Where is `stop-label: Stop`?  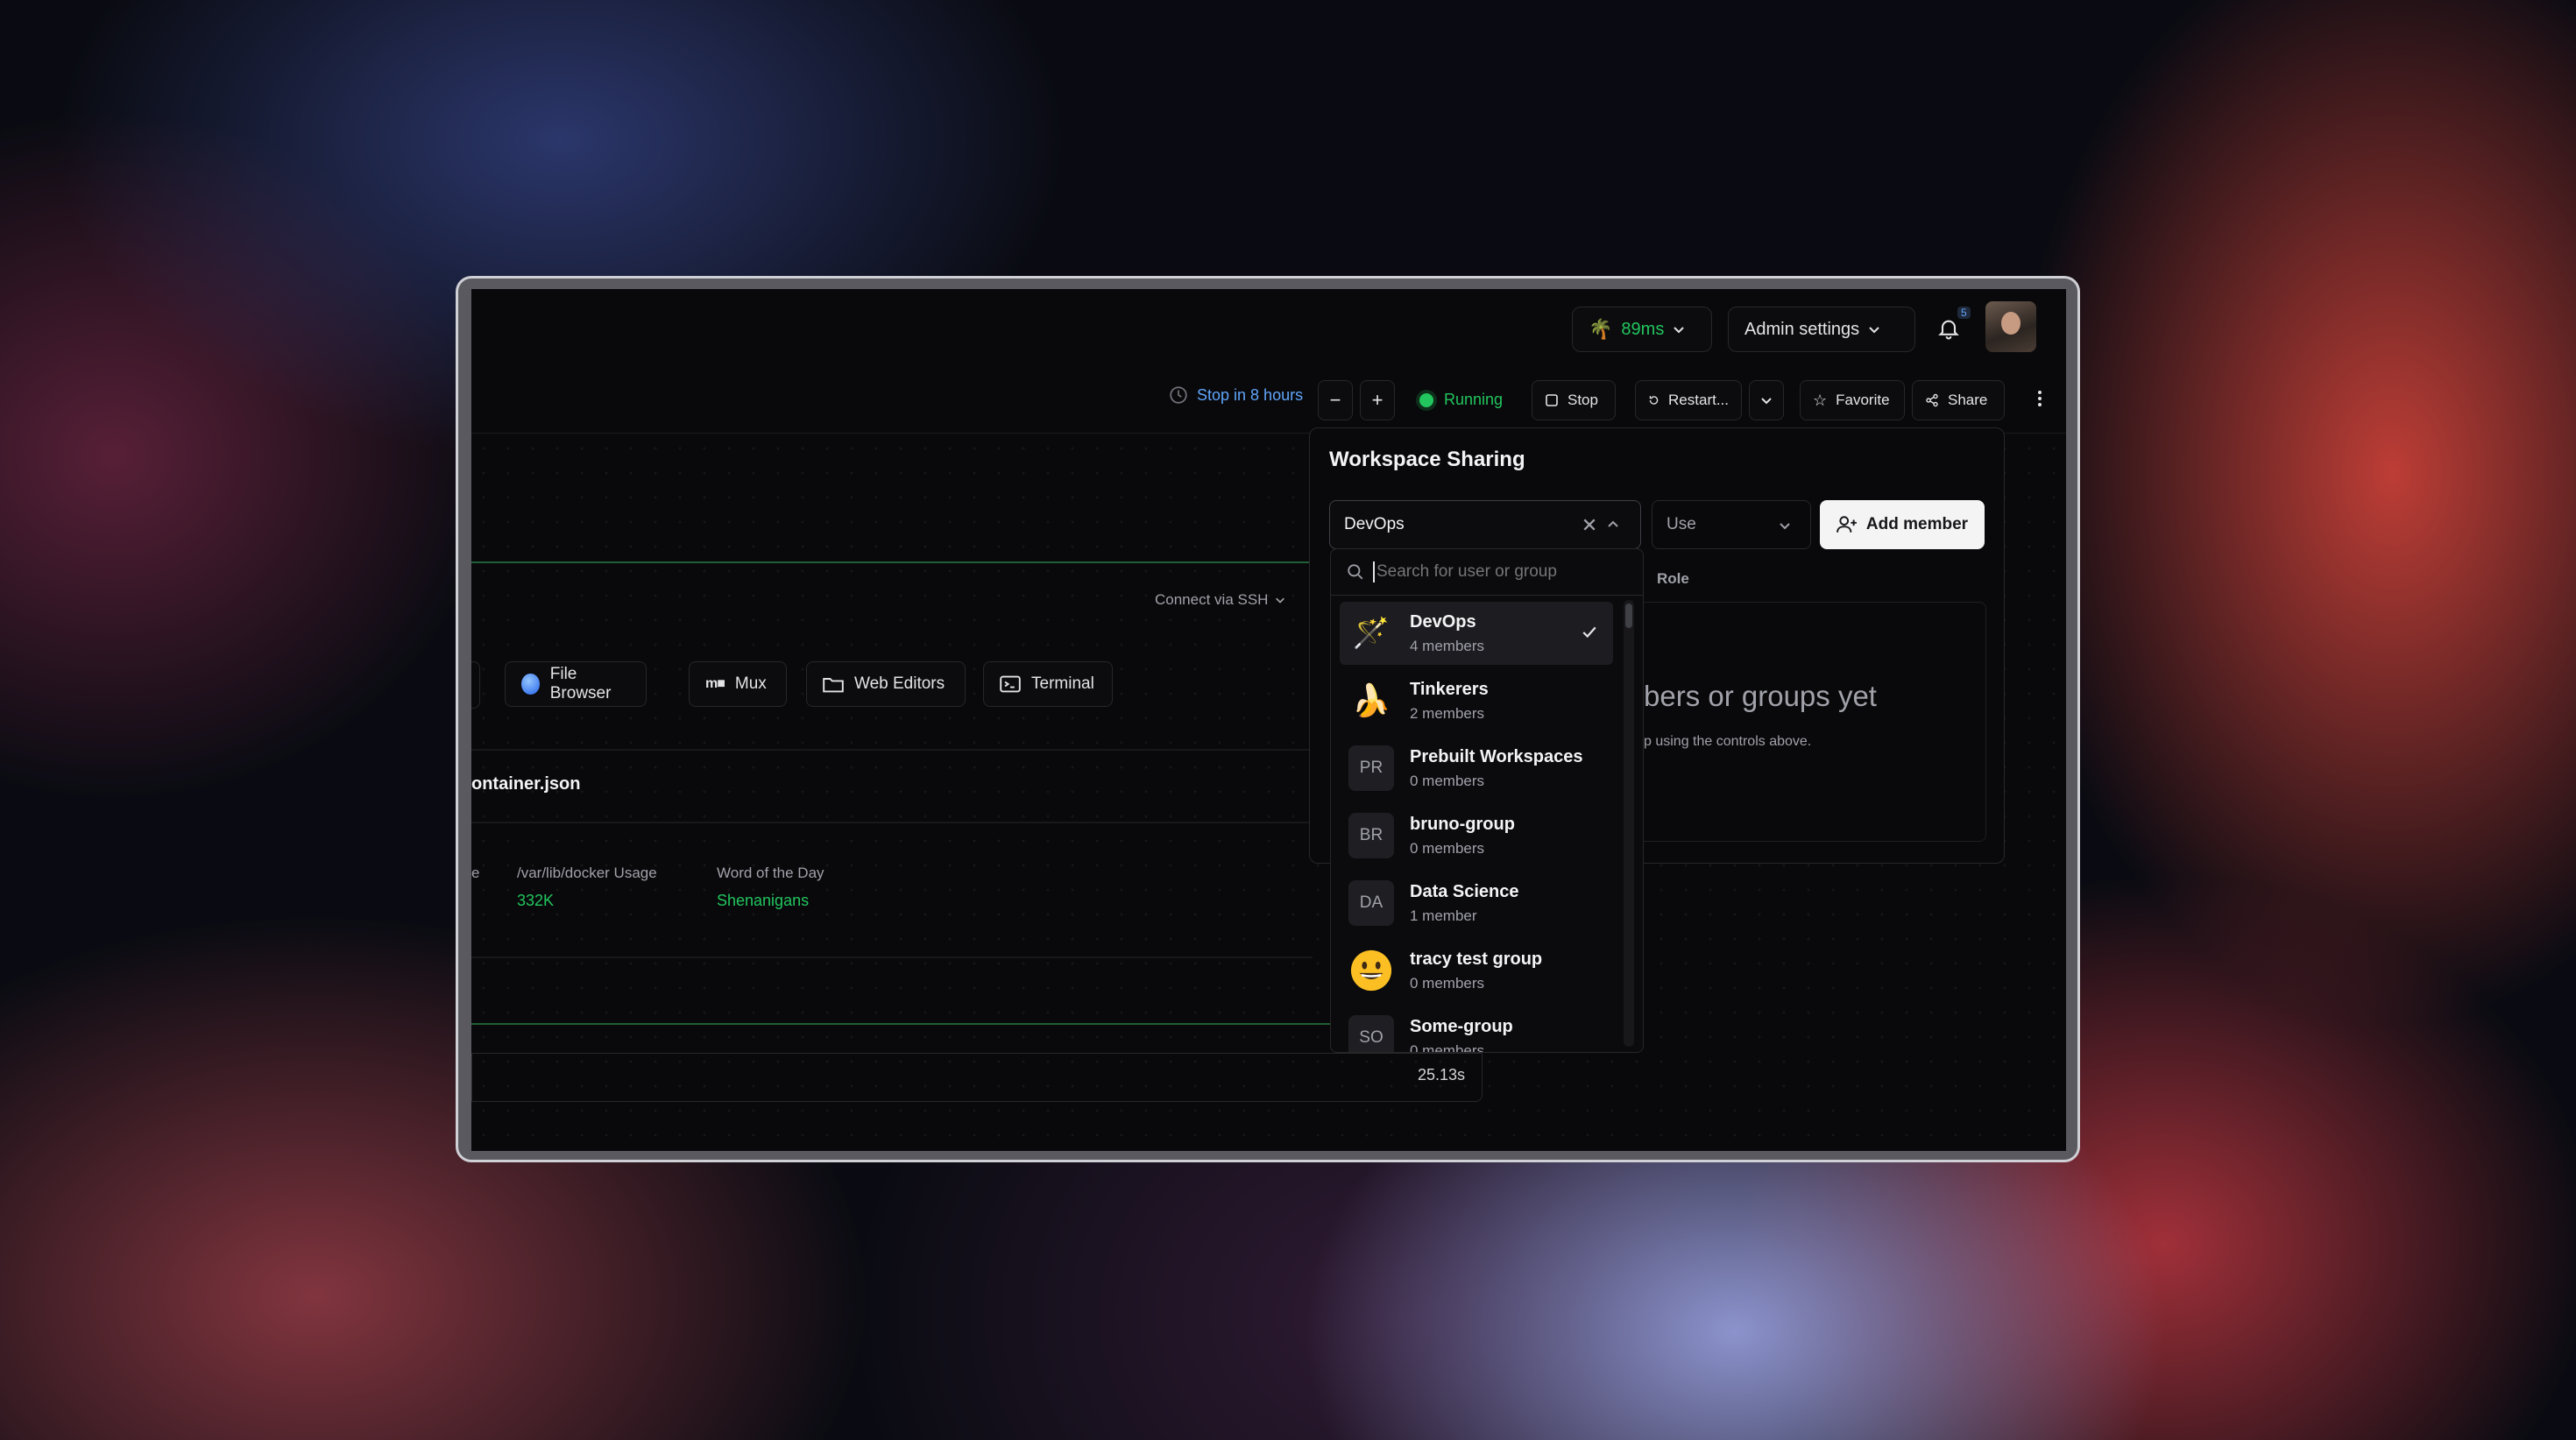 stop-label: Stop is located at coordinates (1583, 400).